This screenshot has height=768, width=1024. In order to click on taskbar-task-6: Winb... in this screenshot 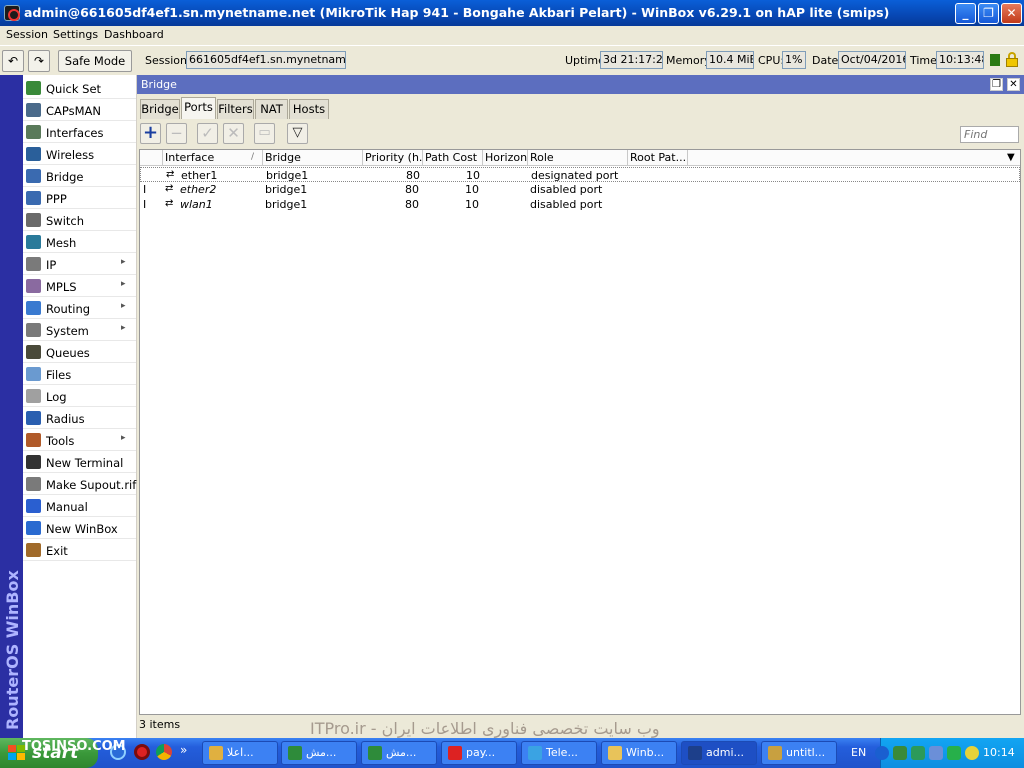, I will do `click(639, 753)`.